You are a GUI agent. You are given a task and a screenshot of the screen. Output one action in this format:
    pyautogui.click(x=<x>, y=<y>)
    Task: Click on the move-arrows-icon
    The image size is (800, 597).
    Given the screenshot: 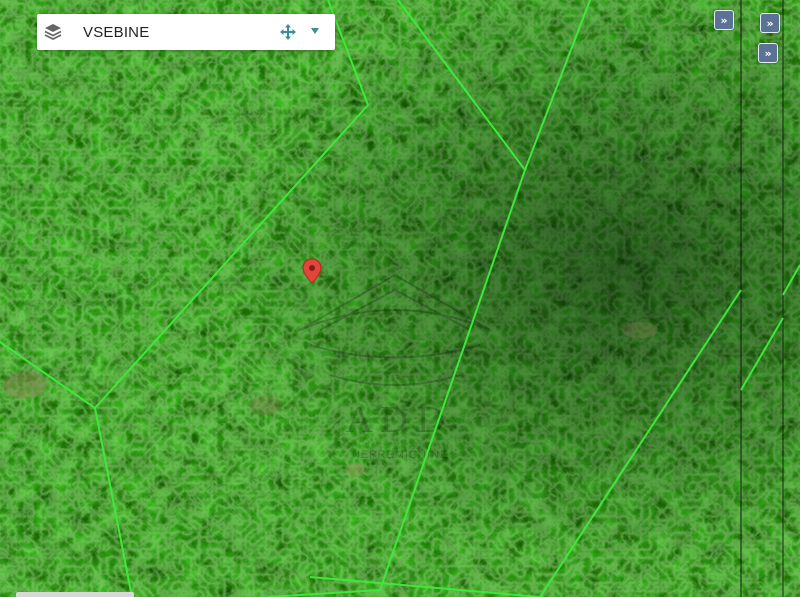 What is the action you would take?
    pyautogui.click(x=288, y=32)
    